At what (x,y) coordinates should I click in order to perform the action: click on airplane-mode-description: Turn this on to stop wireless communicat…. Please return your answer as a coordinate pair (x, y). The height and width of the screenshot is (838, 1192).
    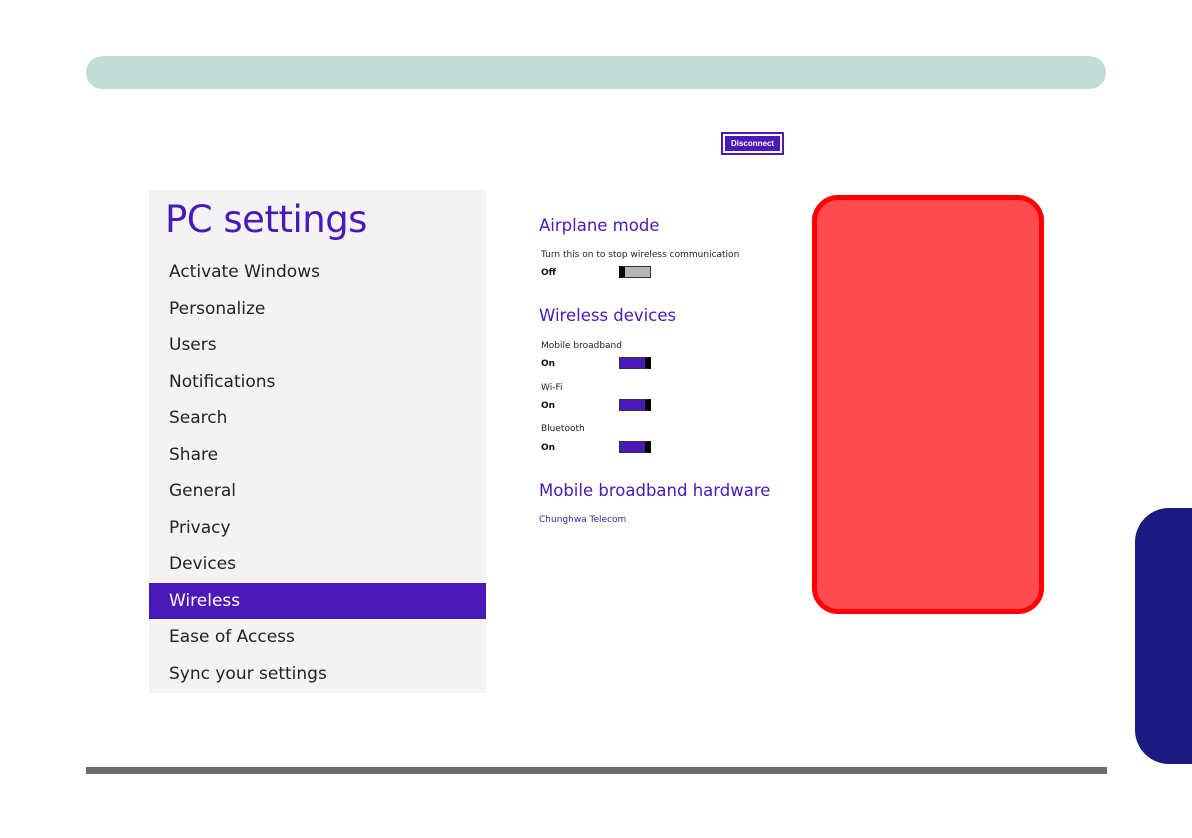
    Looking at the image, I should click on (640, 255).